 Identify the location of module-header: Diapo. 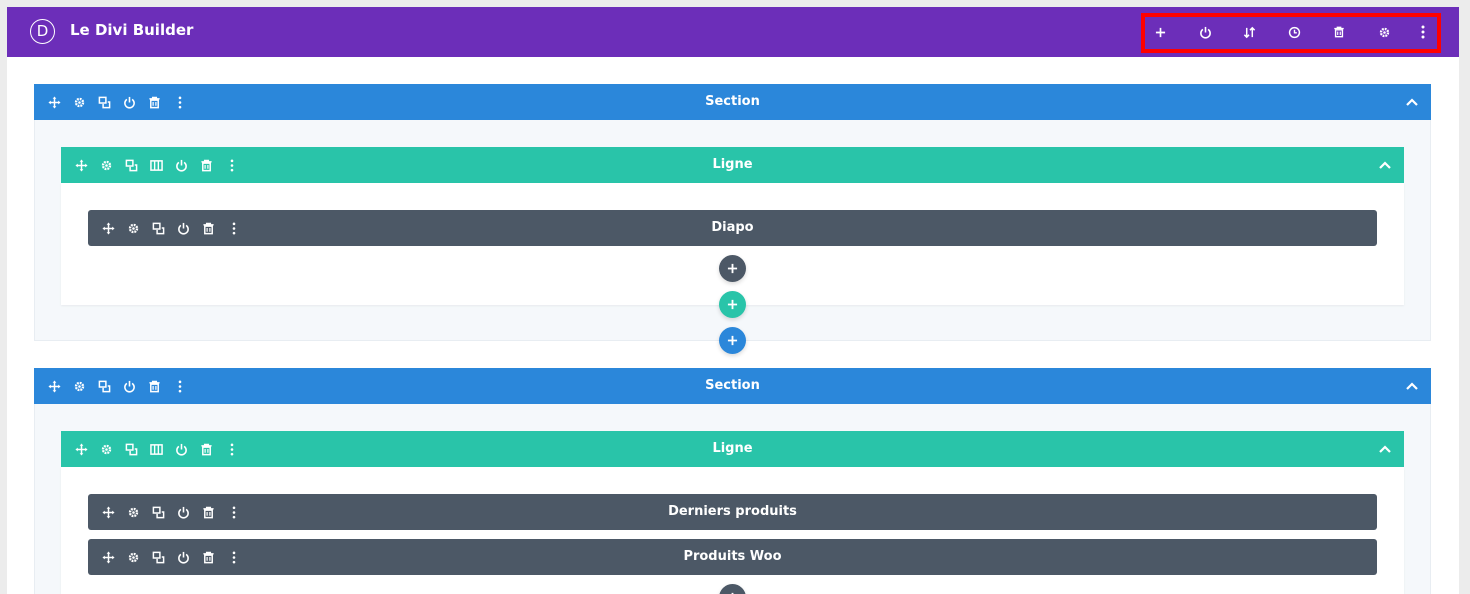
(732, 228).